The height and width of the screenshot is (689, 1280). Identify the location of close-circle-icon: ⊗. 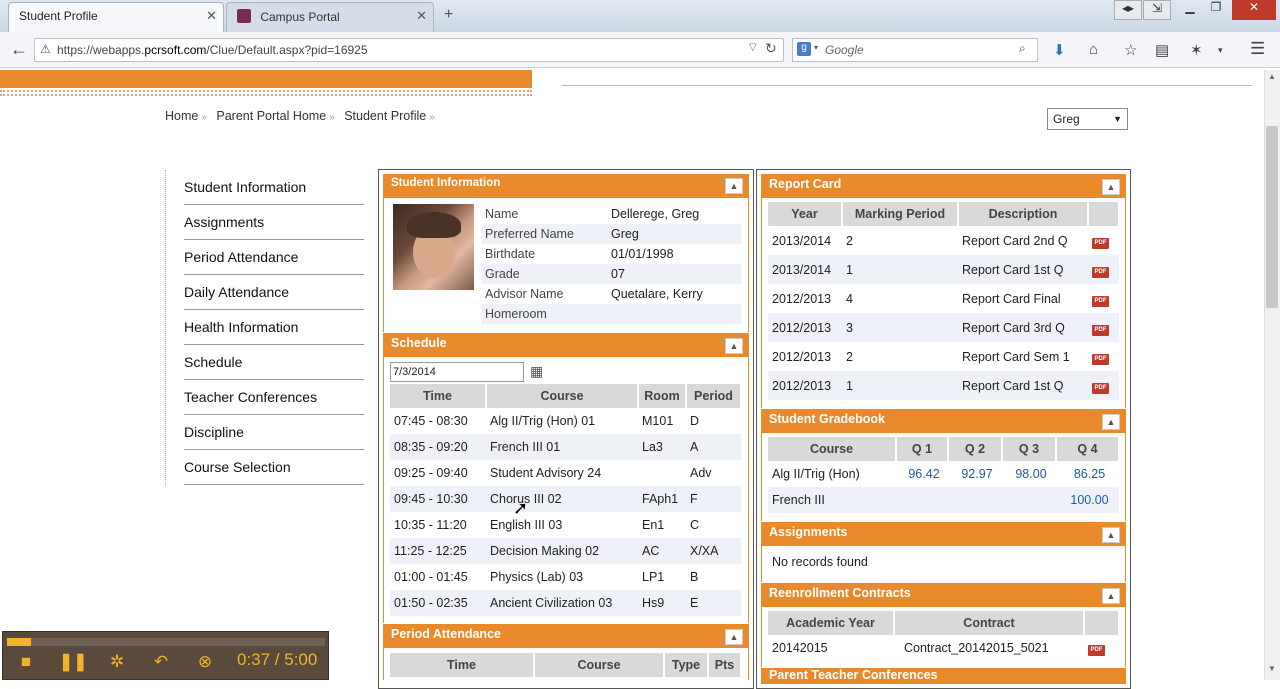
(205, 664).